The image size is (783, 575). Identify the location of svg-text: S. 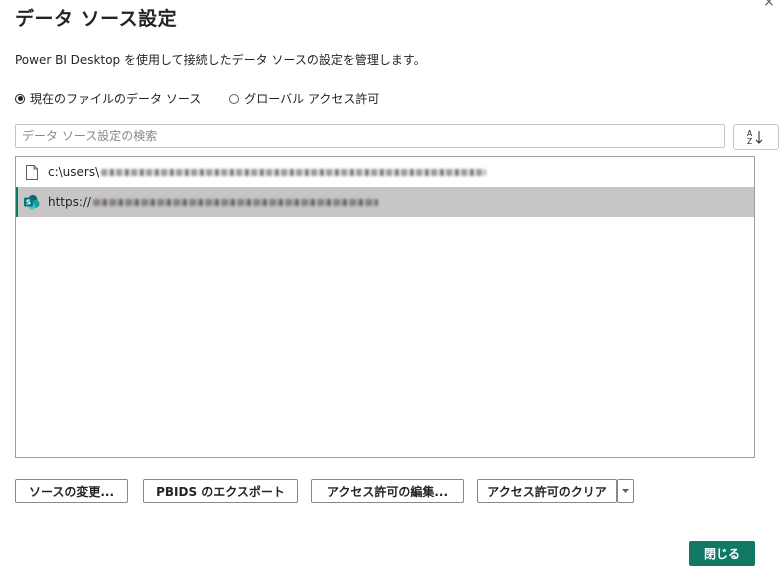
(28, 202).